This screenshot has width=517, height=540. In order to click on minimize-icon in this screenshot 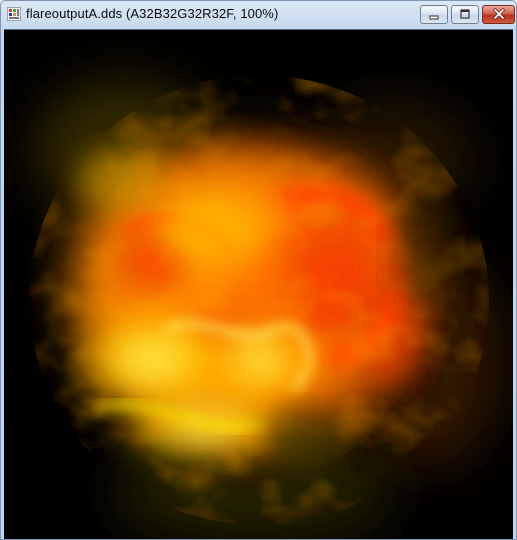, I will do `click(434, 14)`.